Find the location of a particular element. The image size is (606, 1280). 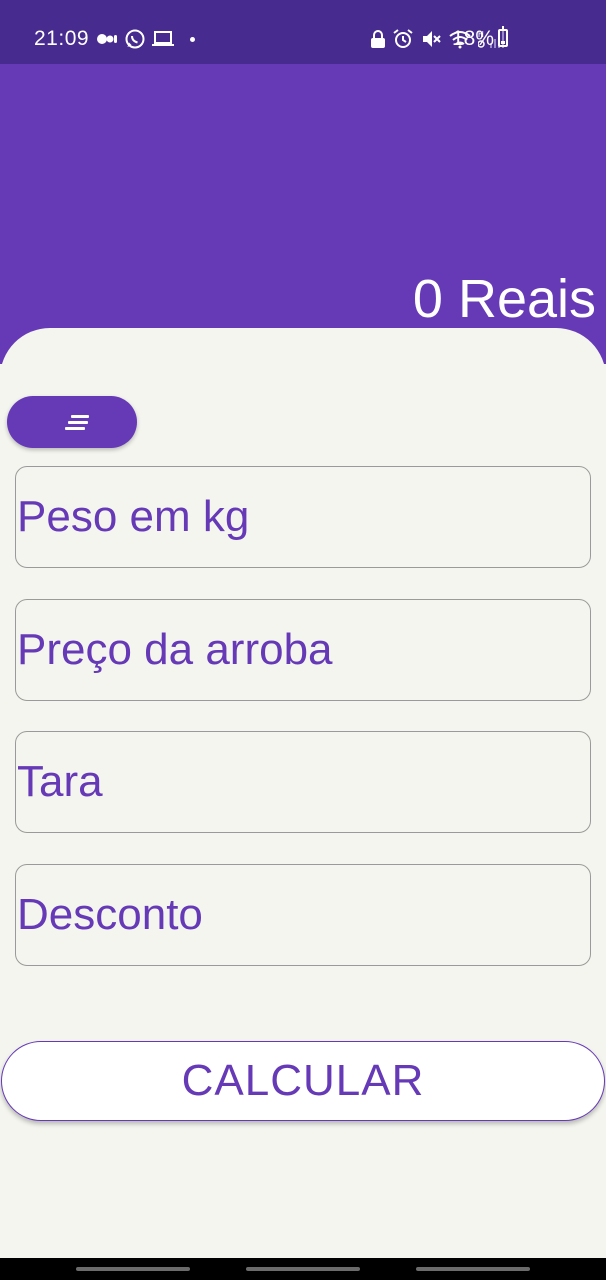

battery-icon is located at coordinates (503, 36).